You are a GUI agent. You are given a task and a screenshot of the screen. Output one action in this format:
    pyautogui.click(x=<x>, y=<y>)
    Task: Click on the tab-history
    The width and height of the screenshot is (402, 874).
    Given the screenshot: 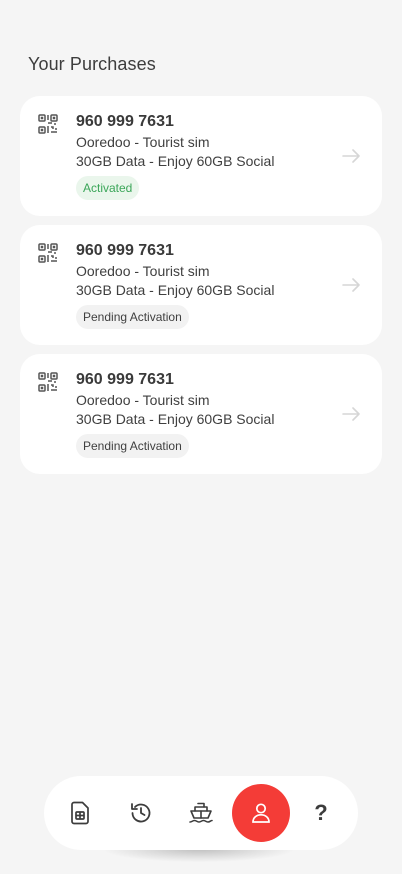 What is the action you would take?
    pyautogui.click(x=141, y=813)
    